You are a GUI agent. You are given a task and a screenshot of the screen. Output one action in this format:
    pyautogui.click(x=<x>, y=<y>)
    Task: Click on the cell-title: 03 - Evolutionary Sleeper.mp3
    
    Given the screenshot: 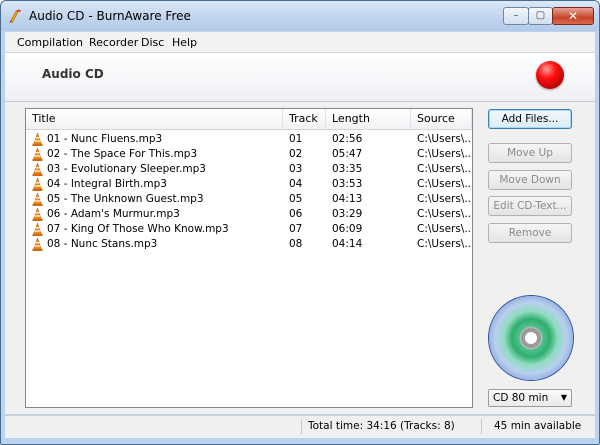 What is the action you would take?
    pyautogui.click(x=126, y=169)
    